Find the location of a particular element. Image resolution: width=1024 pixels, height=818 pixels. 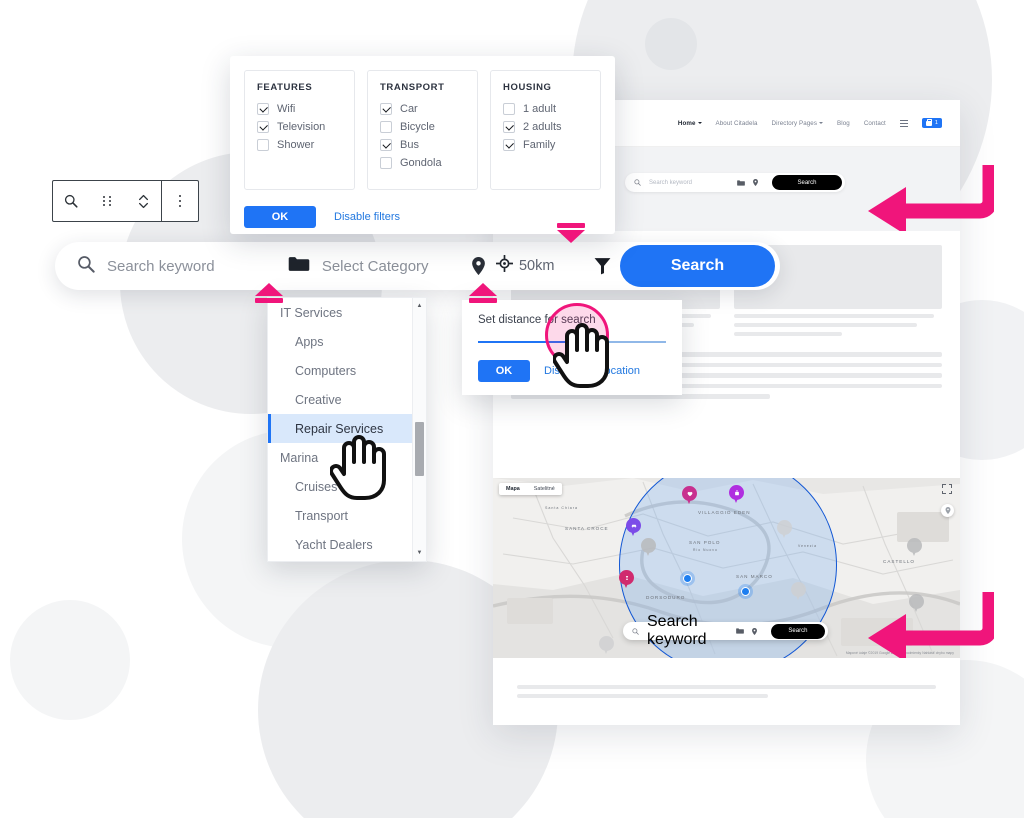

scrollbar-thumb is located at coordinates (419, 449).